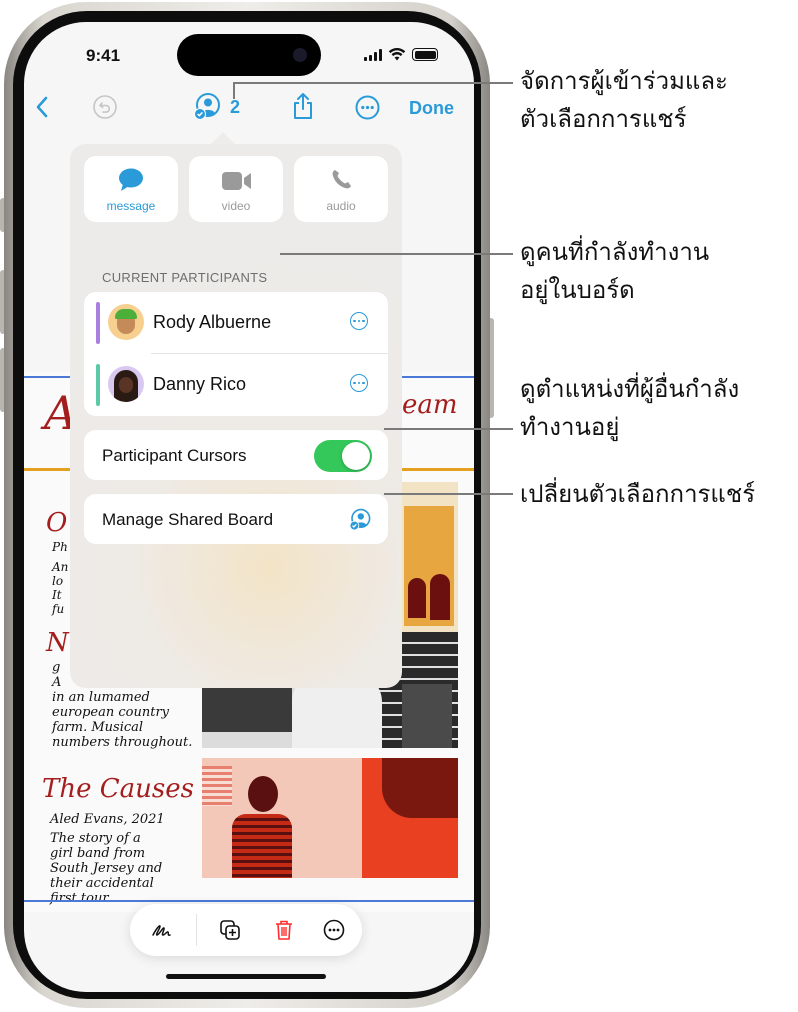  What do you see at coordinates (341, 179) in the screenshot?
I see `phone-icon` at bounding box center [341, 179].